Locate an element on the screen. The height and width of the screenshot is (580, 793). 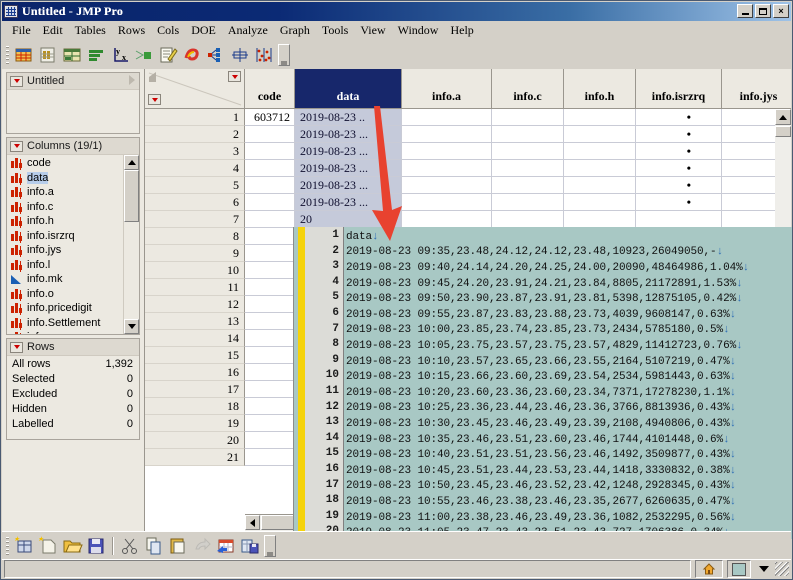
scroll-down-button is located at coordinates (131, 326).